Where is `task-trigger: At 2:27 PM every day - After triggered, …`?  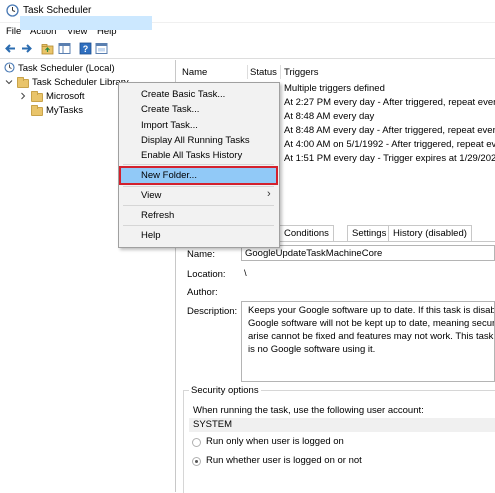 task-trigger: At 2:27 PM every day - After triggered, … is located at coordinates (389, 102).